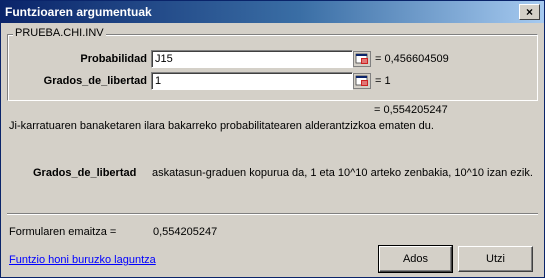  I want to click on title-bar: Funtzioaren argumentuak ×, so click(272, 12).